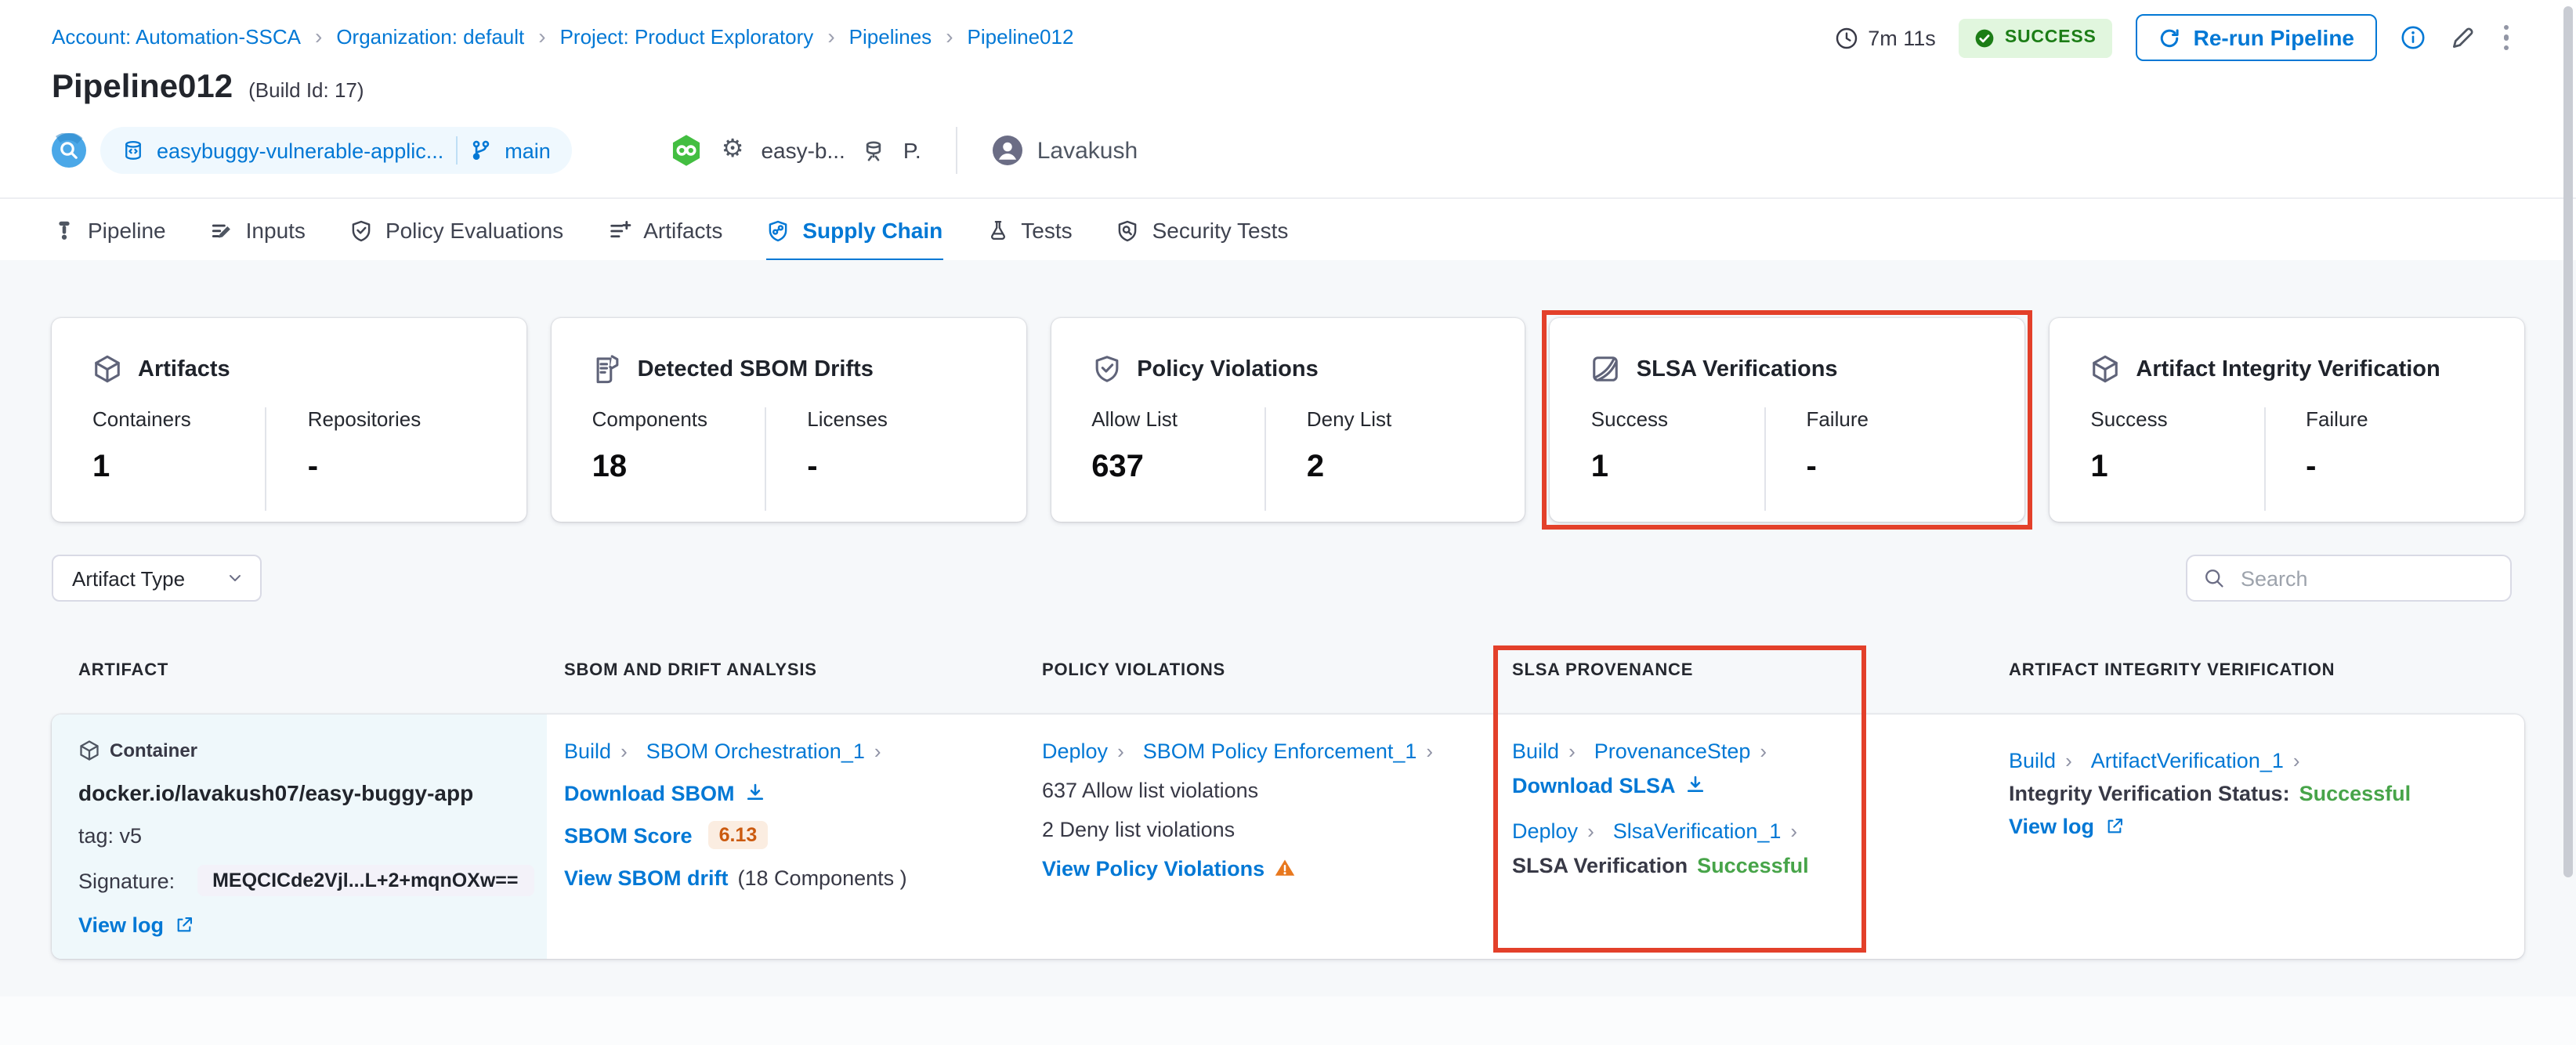 This screenshot has width=2576, height=1045. I want to click on tab-inputs: Inputs, so click(258, 230).